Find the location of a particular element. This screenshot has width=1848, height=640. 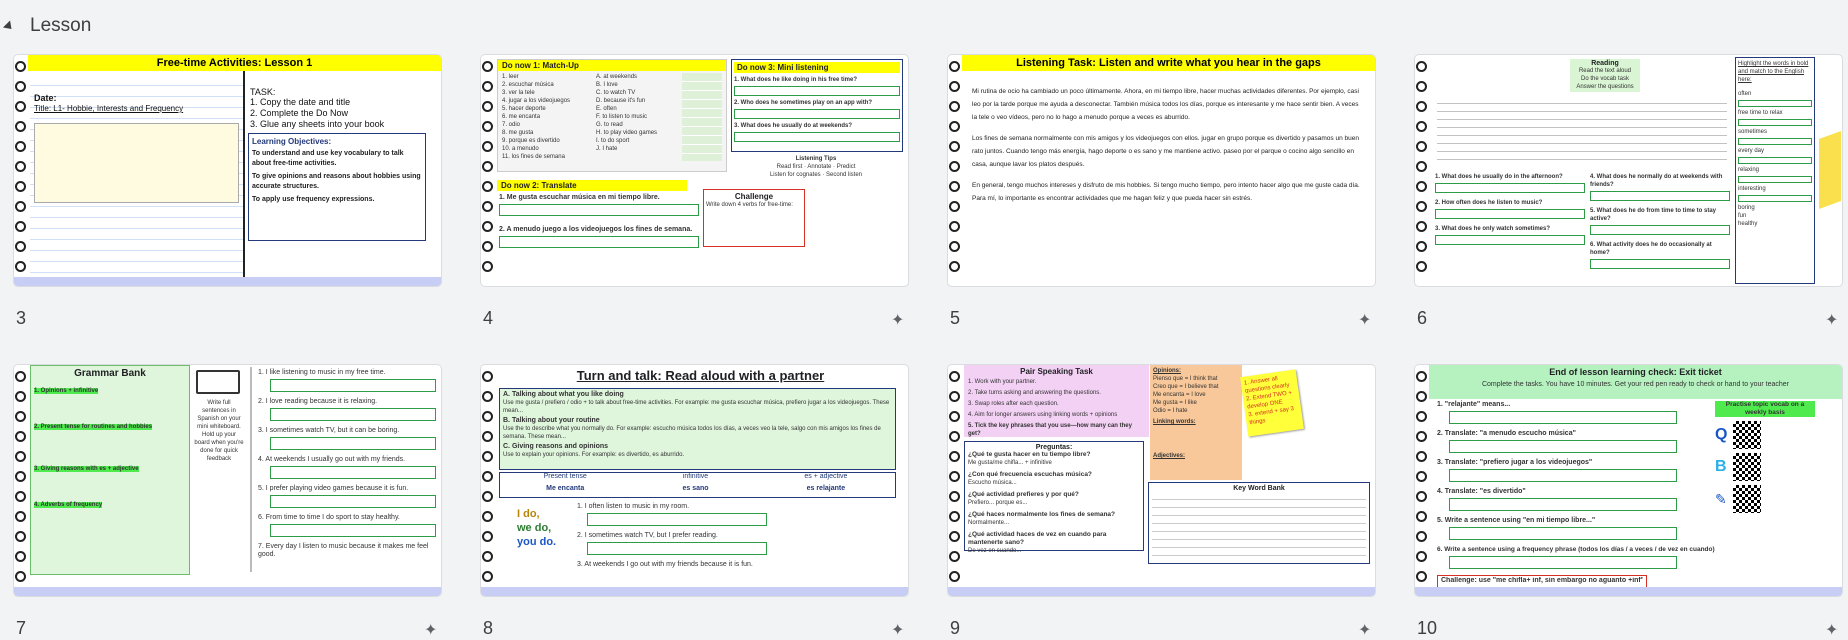

do-now-1-heading: Do now 1: Match-Up is located at coordinates (612, 65).